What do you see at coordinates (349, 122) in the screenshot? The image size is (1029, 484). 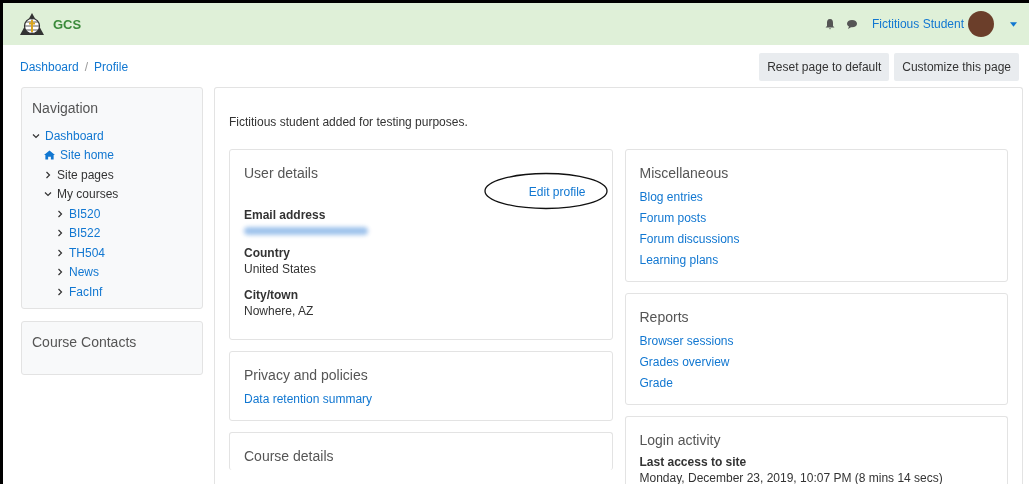 I see `profile-description: Fictitious student added for testing purposes.` at bounding box center [349, 122].